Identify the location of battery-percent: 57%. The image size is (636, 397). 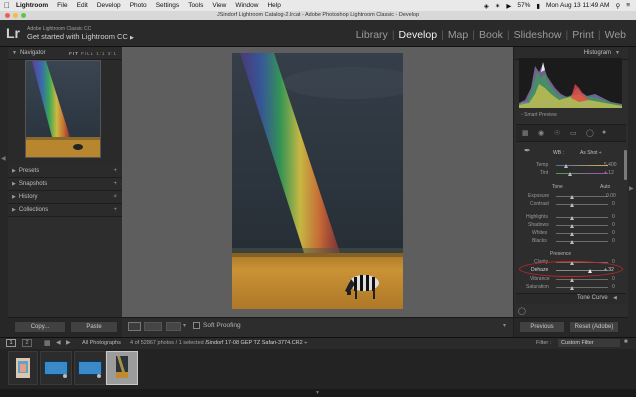
(523, 5).